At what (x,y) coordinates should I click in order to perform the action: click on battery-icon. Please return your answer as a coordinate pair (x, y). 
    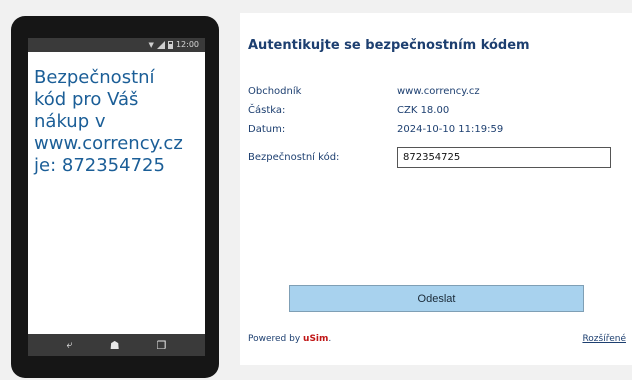
    Looking at the image, I should click on (170, 45).